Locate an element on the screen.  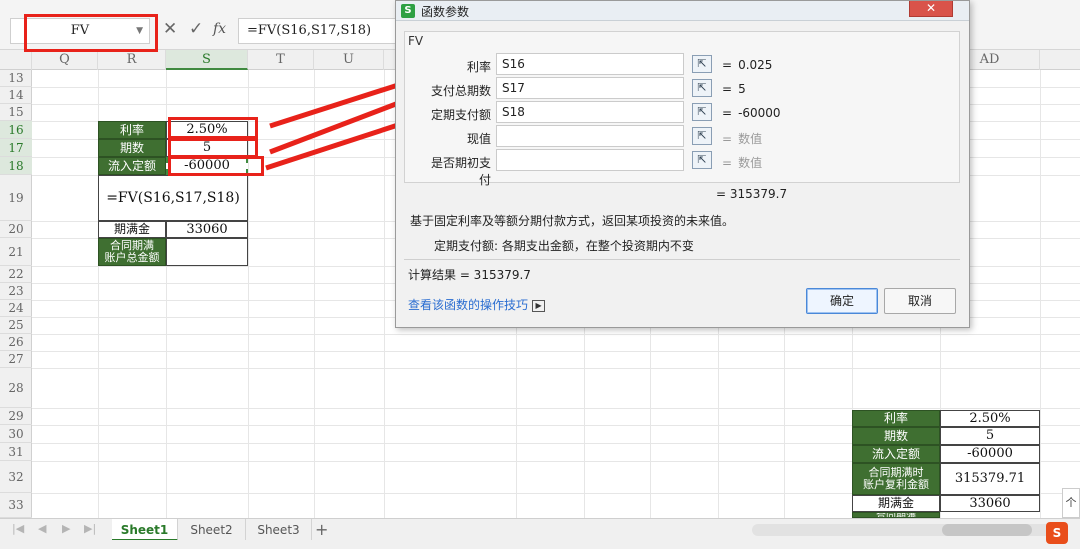
fx-icon: fx is located at coordinates (219, 29).